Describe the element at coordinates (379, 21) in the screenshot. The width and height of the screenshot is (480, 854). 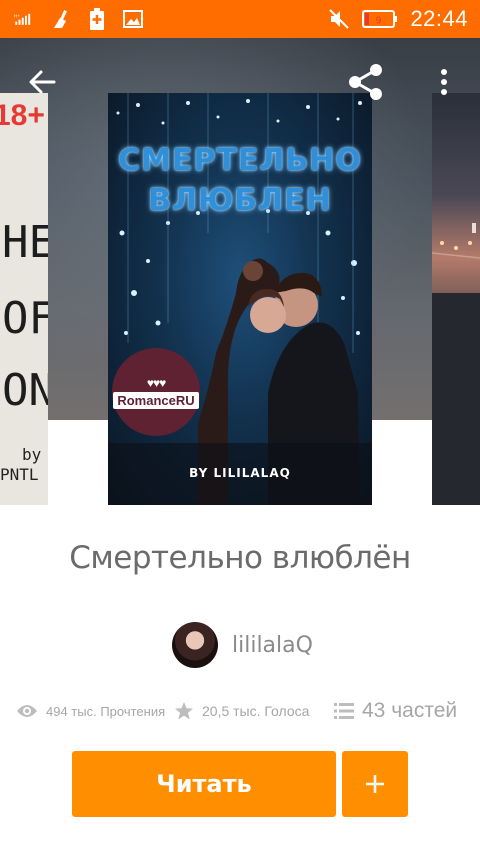
I see `battery-level: 9` at that location.